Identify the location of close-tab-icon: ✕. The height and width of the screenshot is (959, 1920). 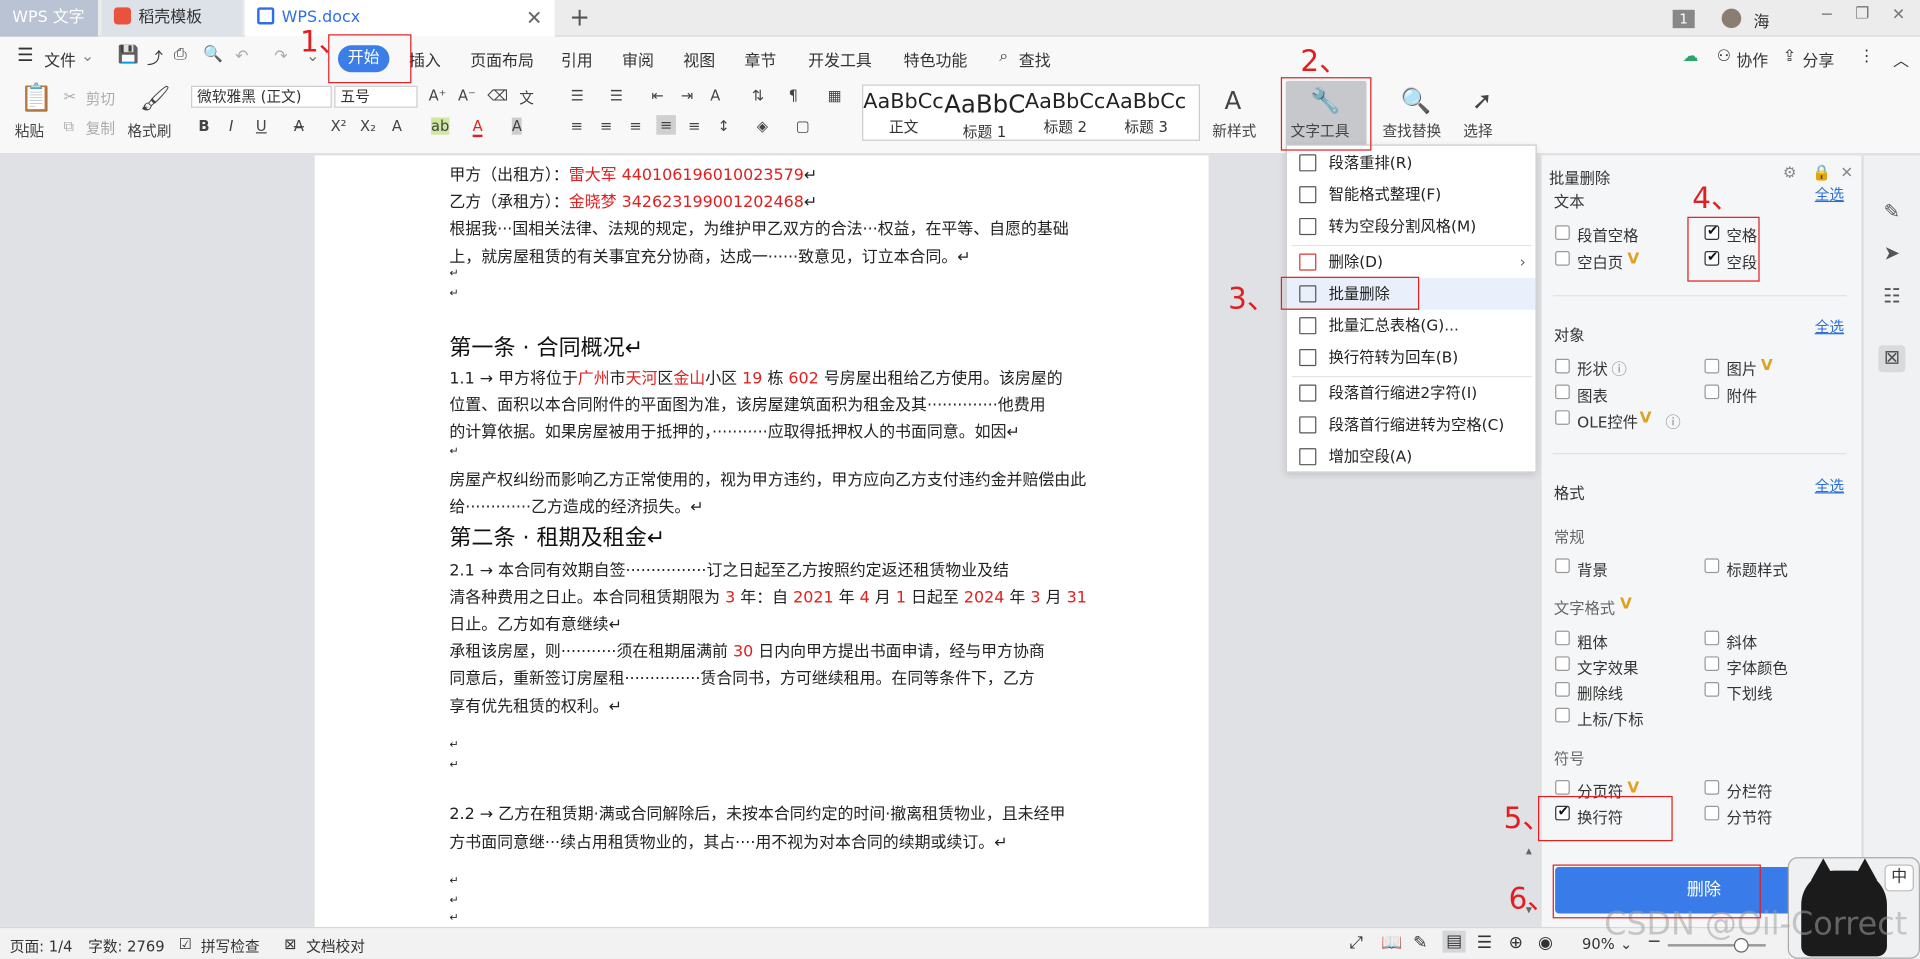
(534, 18).